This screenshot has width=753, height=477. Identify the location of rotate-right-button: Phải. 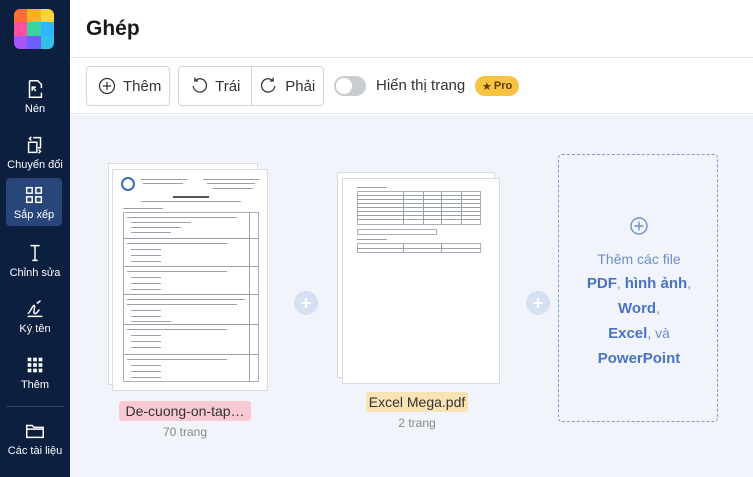
(287, 86).